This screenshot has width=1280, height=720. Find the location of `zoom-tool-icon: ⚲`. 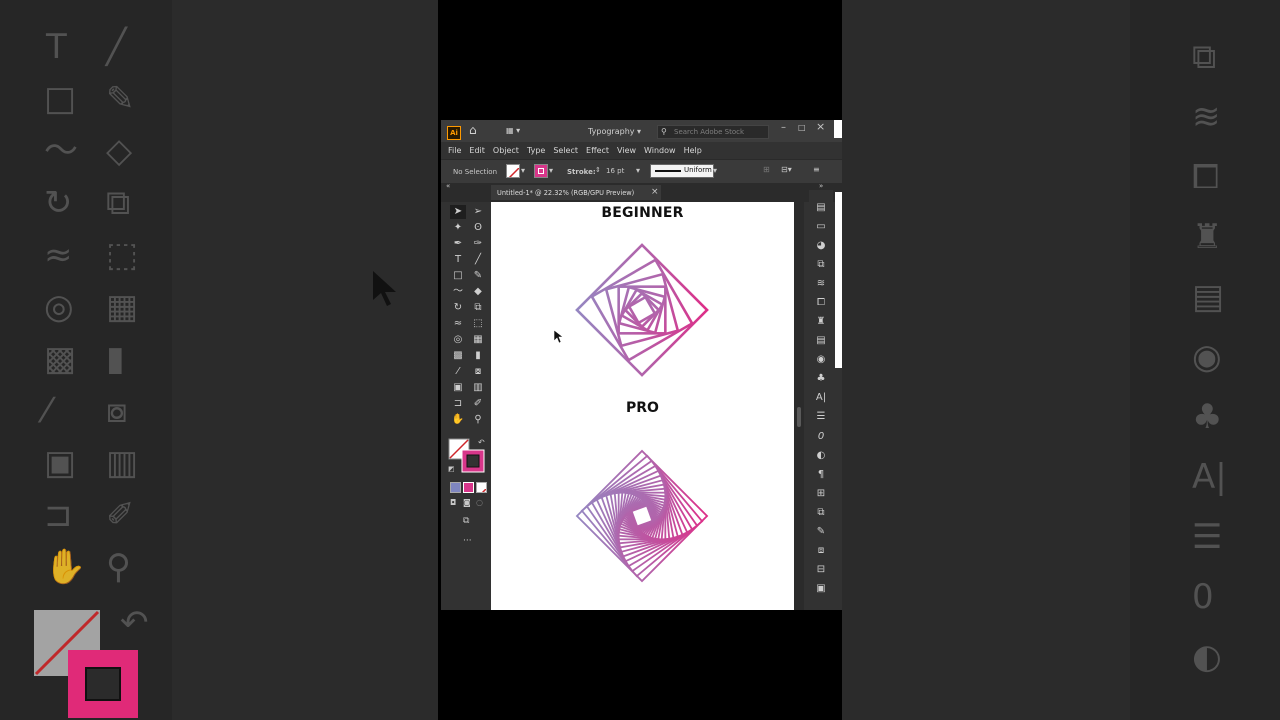

zoom-tool-icon: ⚲ is located at coordinates (478, 420).